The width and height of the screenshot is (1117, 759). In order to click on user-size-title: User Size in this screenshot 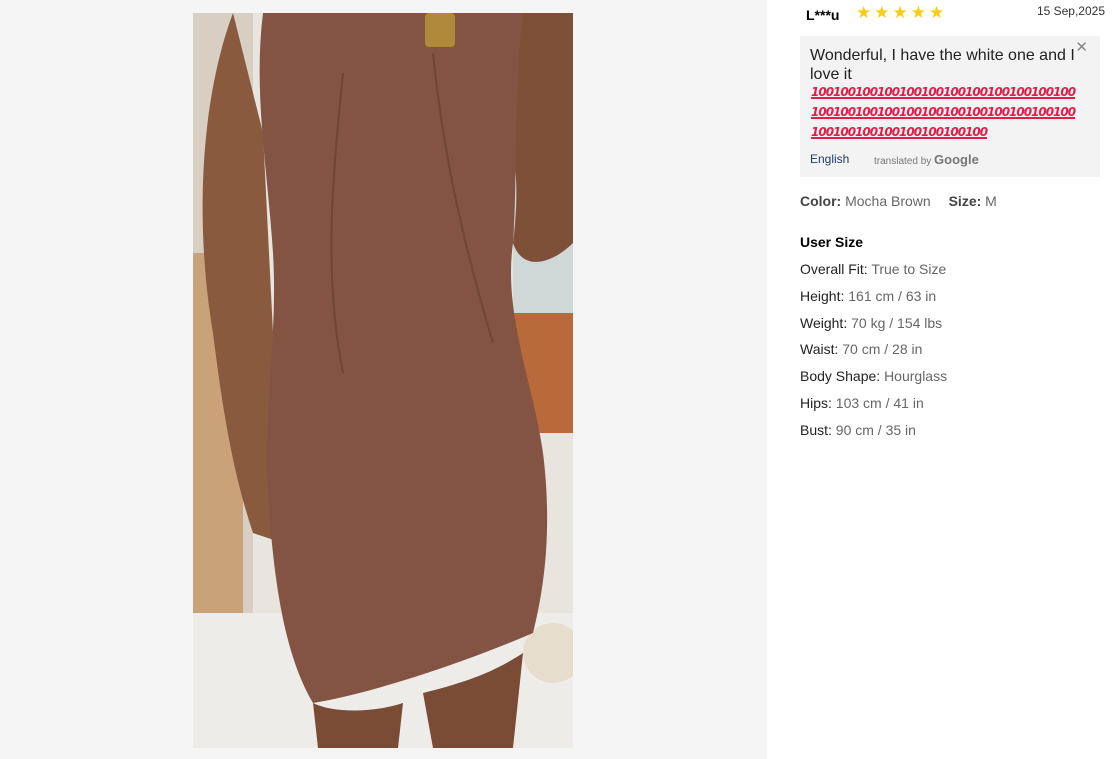, I will do `click(832, 242)`.